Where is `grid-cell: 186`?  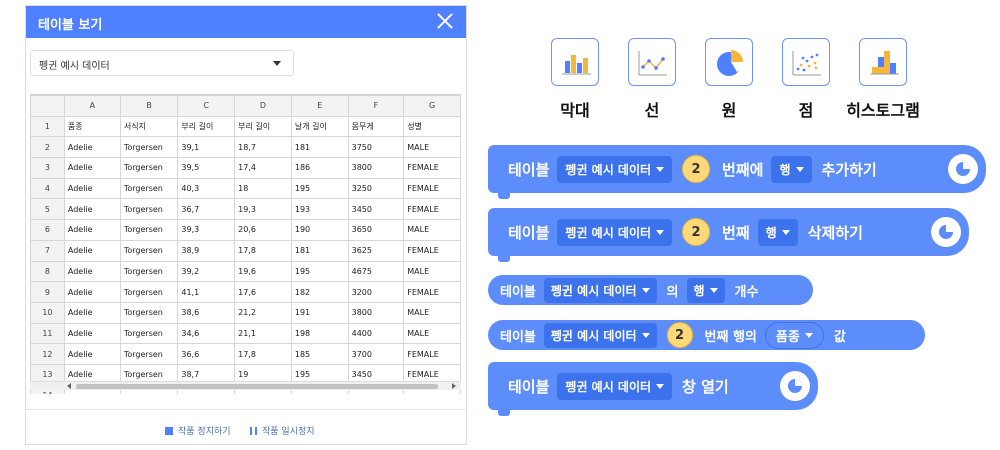 grid-cell: 186 is located at coordinates (319, 168).